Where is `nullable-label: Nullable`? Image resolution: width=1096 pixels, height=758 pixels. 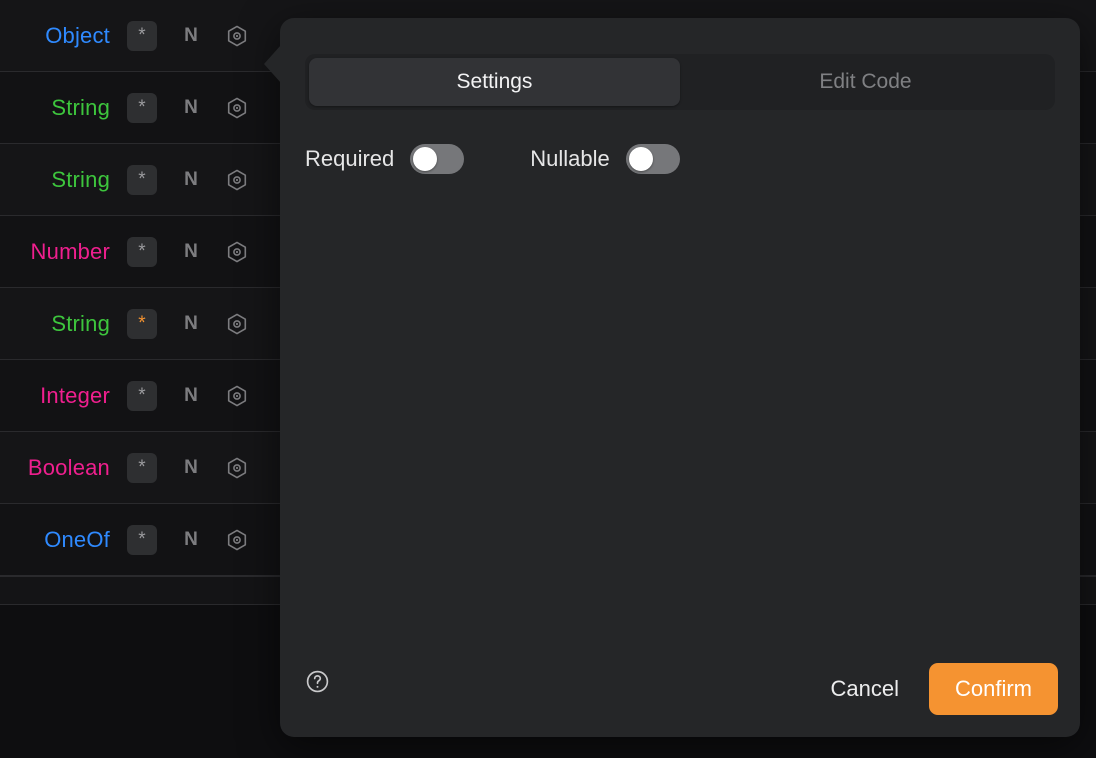
nullable-label: Nullable is located at coordinates (570, 158).